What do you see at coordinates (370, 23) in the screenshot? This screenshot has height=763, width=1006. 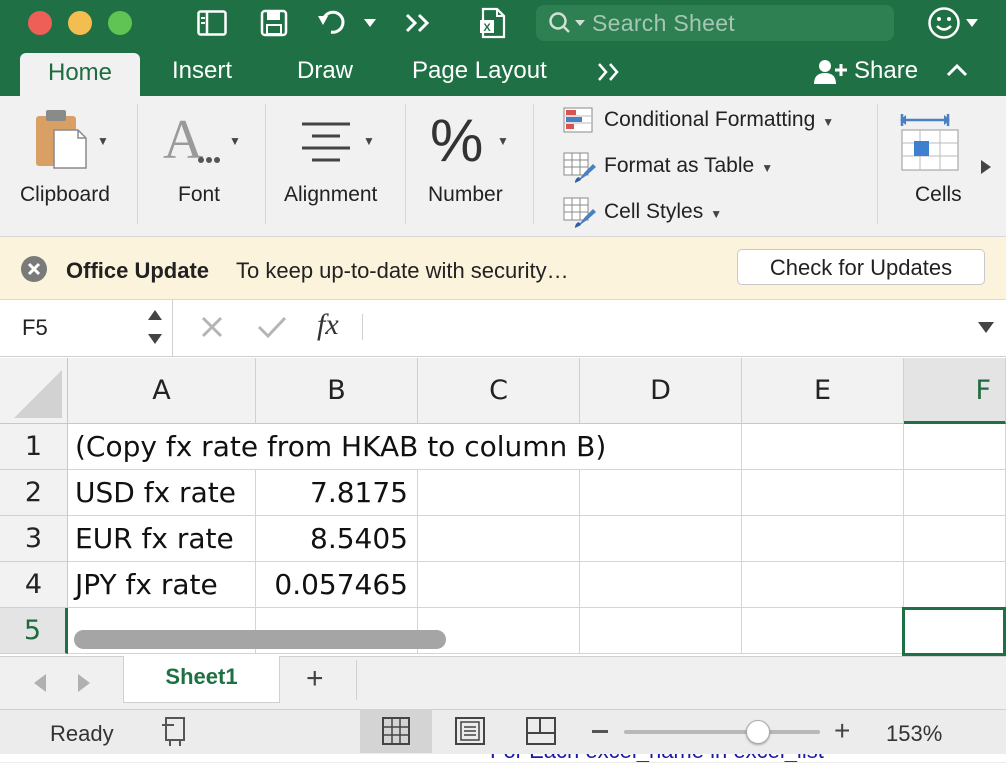 I see `undo-dropdown-icon` at bounding box center [370, 23].